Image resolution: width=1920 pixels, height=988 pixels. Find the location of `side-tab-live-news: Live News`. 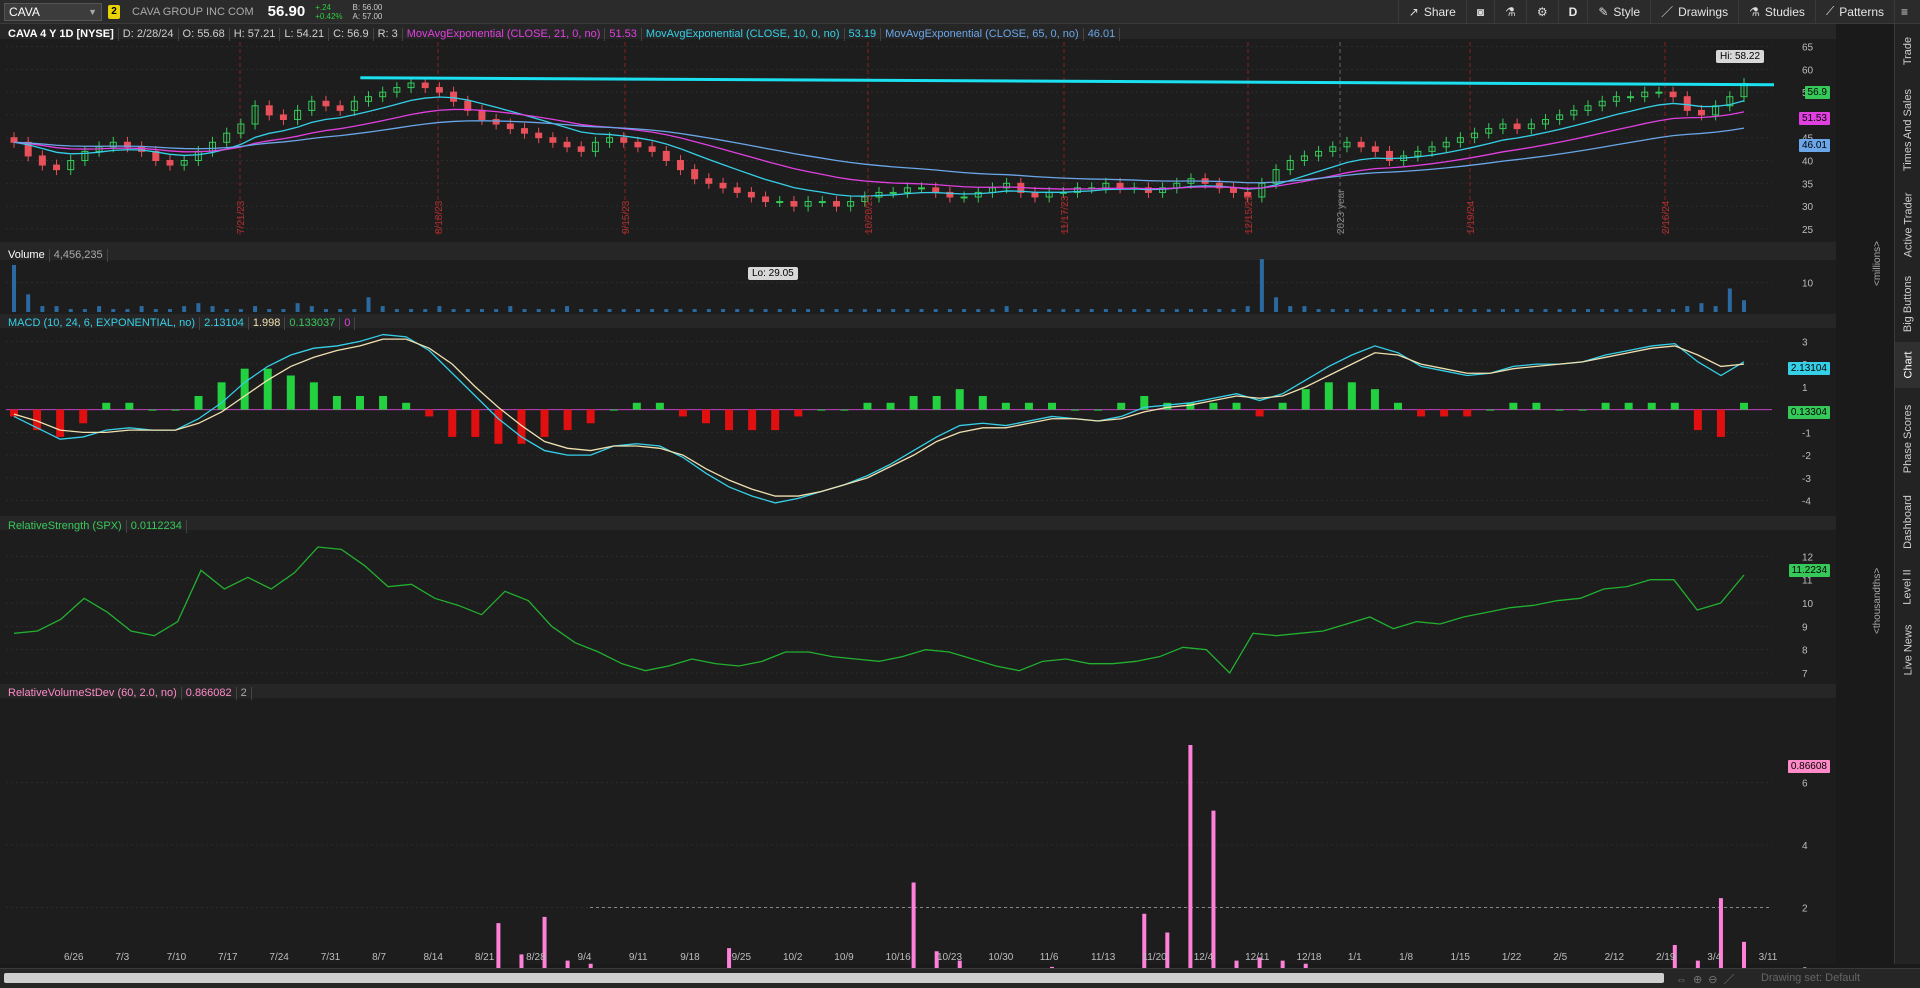

side-tab-live-news: Live News is located at coordinates (1907, 650).